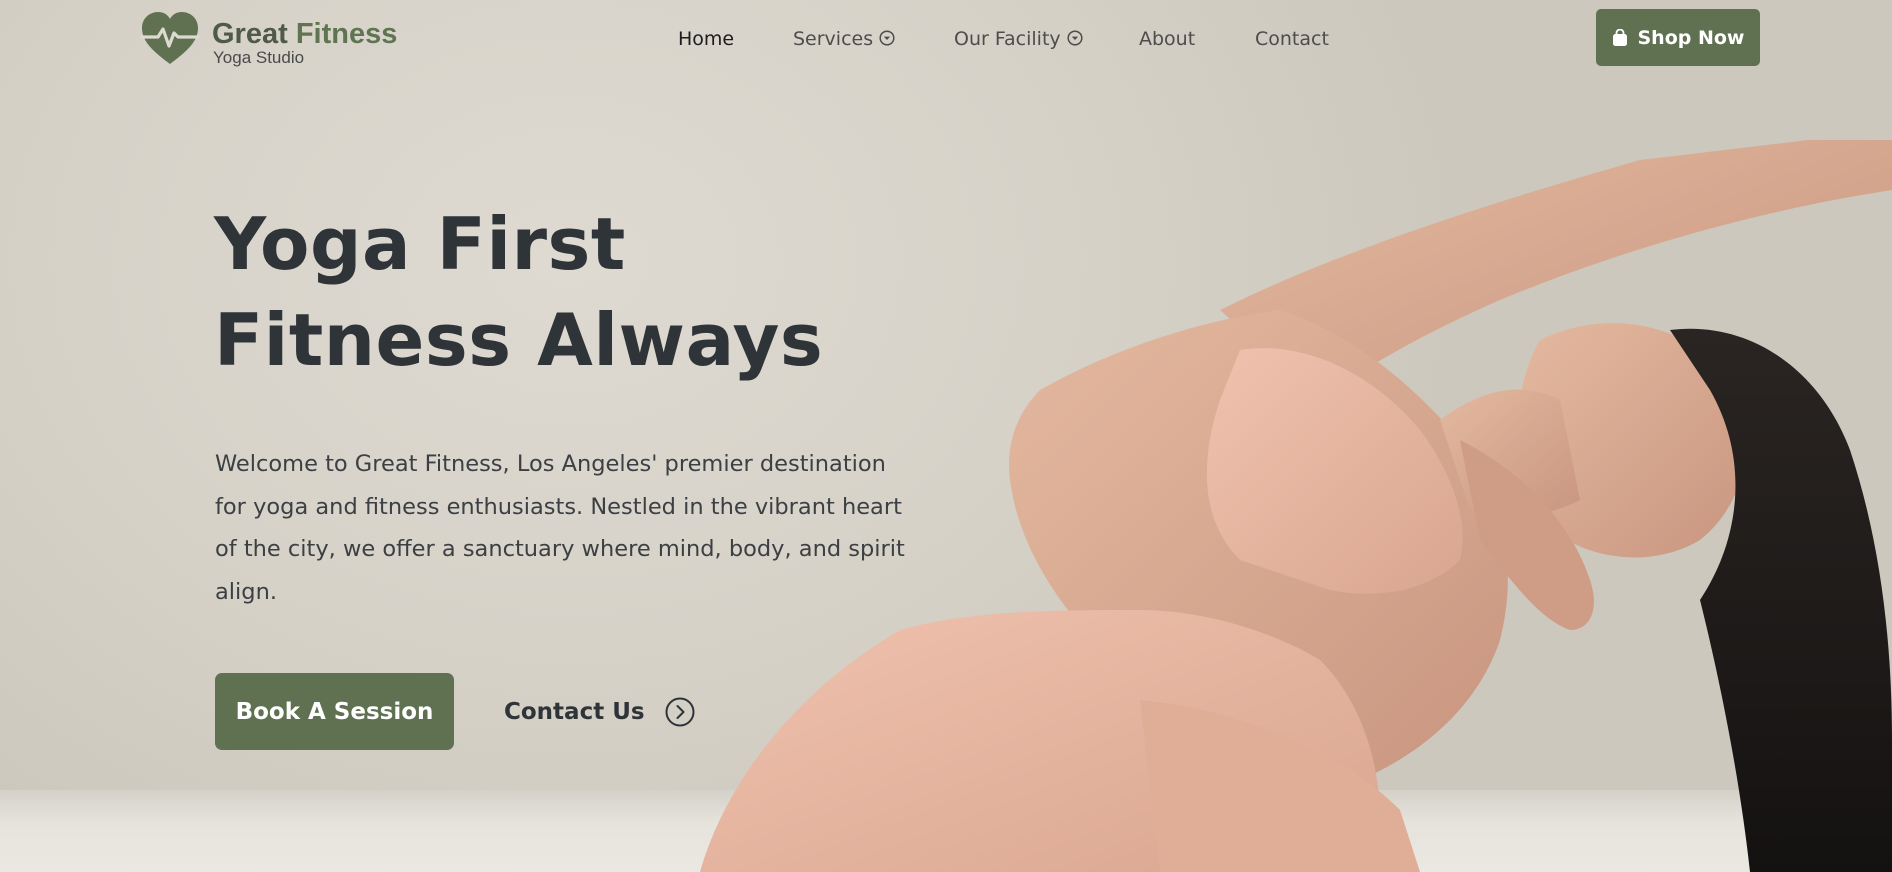 The height and width of the screenshot is (872, 1892). I want to click on contact-us-label: Contact Us, so click(574, 712).